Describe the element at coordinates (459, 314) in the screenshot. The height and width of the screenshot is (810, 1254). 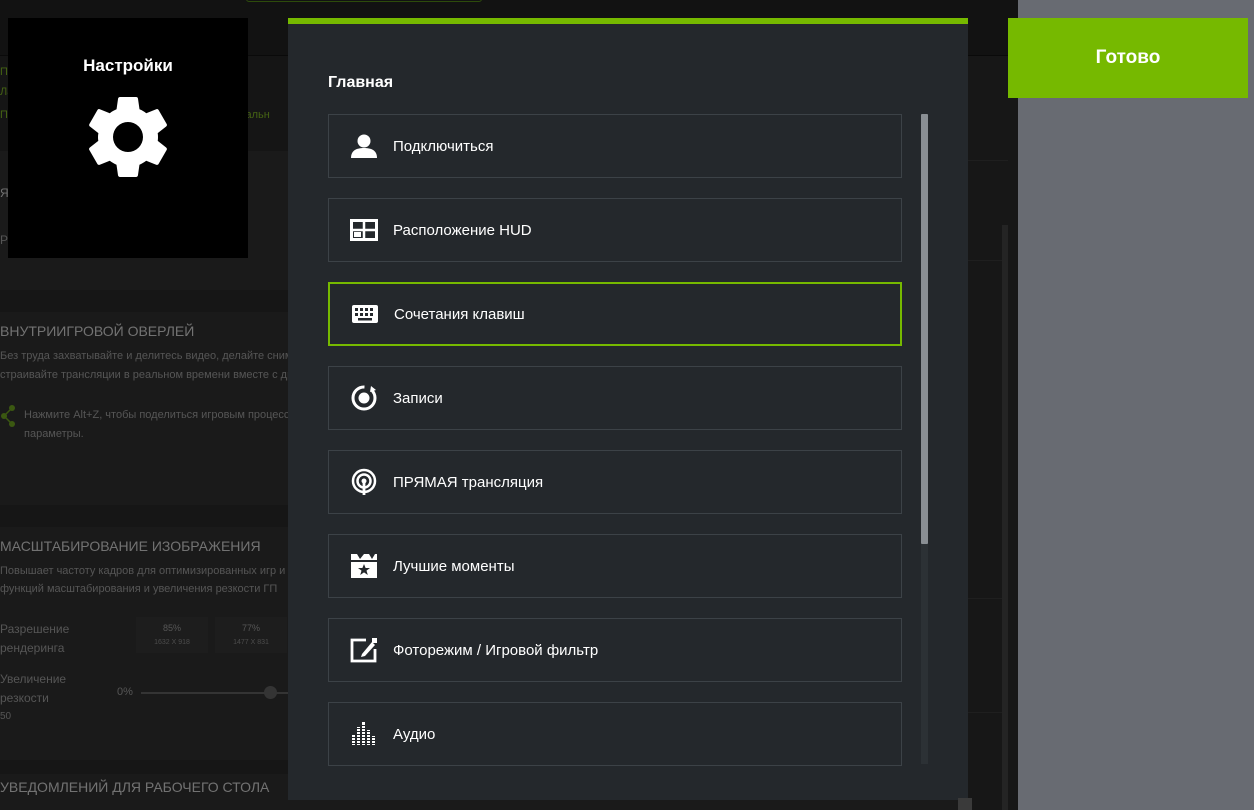
I see `menu-item-label: Сочетания клавиш` at that location.